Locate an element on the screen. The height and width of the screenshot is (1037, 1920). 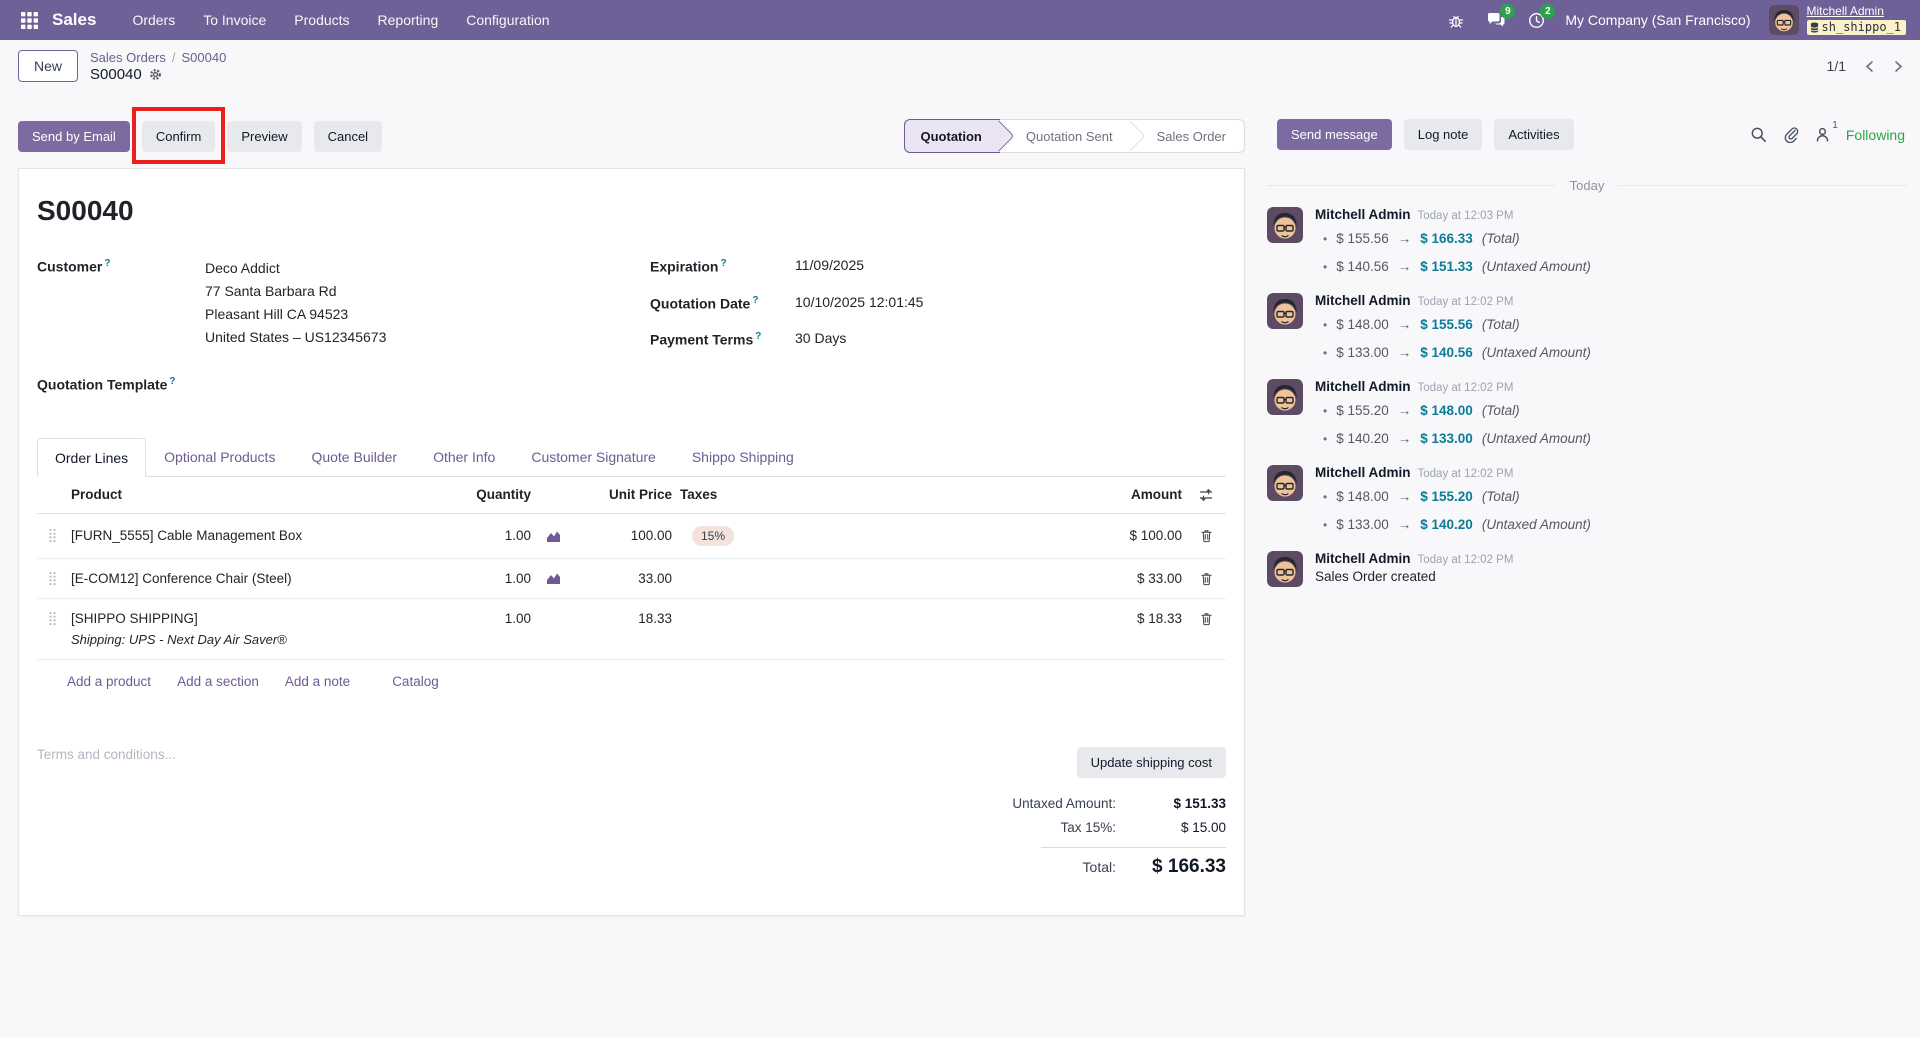
tab-customer-signature: Customer Signature is located at coordinates (593, 456).